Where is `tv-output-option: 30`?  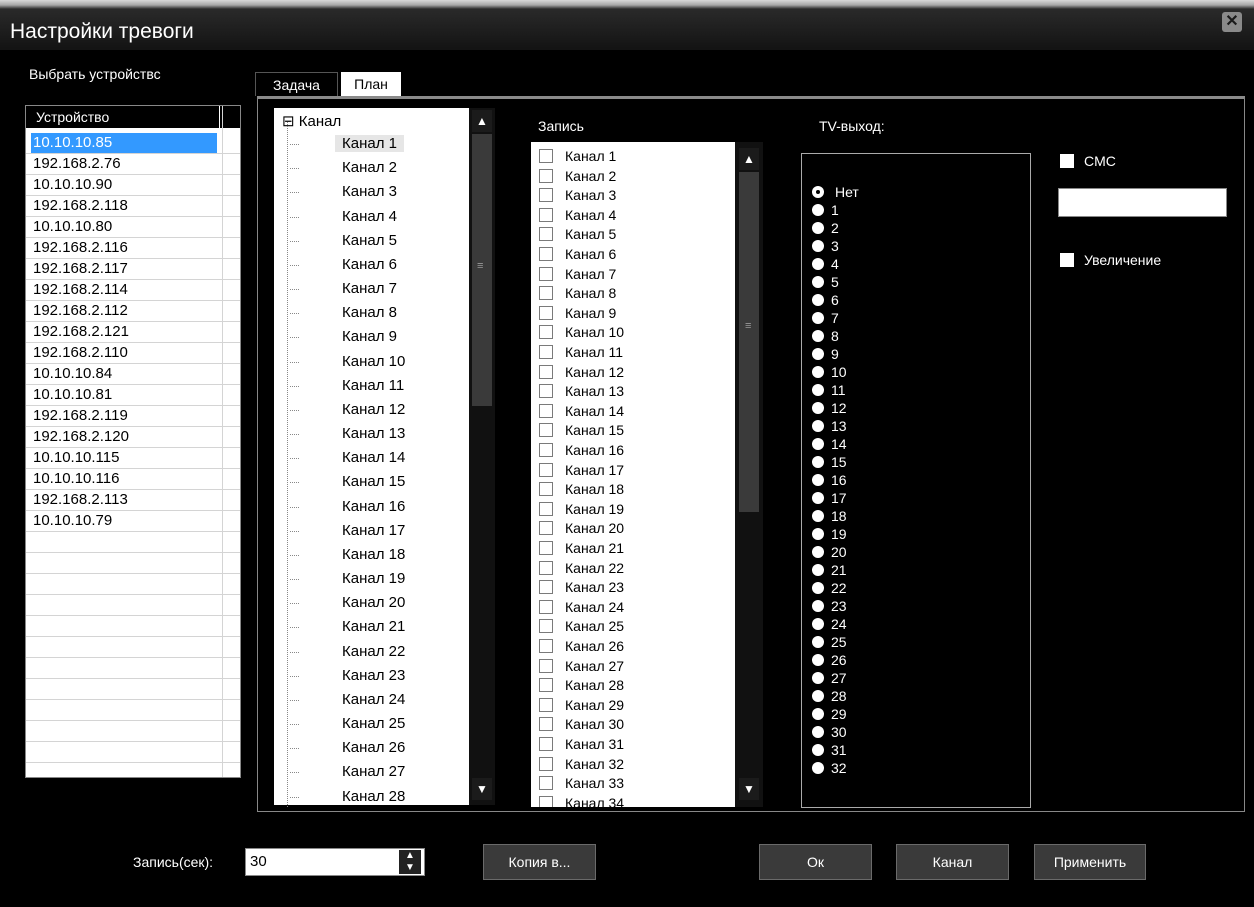
tv-output-option: 30 is located at coordinates (829, 732).